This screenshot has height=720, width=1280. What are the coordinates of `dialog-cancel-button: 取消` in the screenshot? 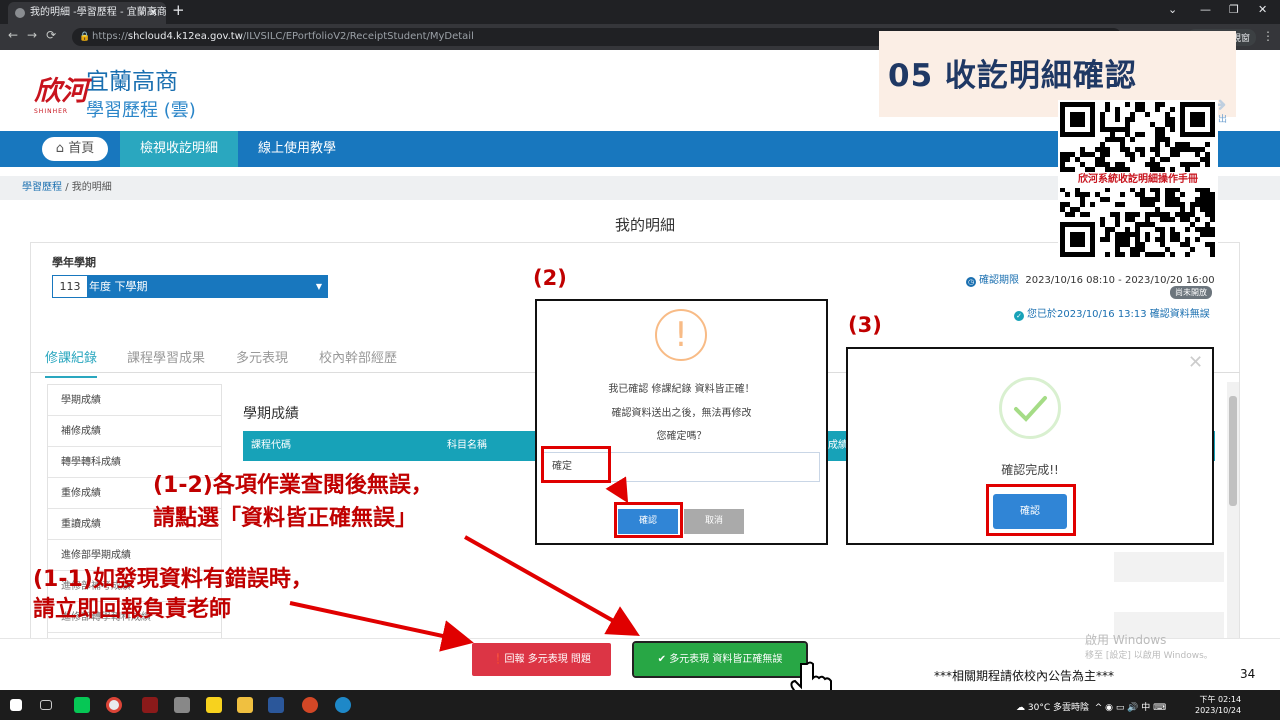 It's located at (714, 521).